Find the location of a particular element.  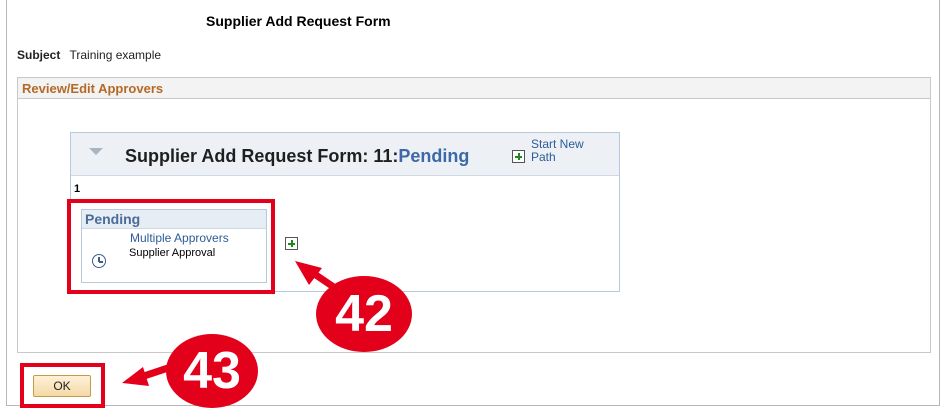

callout-43: 43 is located at coordinates (212, 371).